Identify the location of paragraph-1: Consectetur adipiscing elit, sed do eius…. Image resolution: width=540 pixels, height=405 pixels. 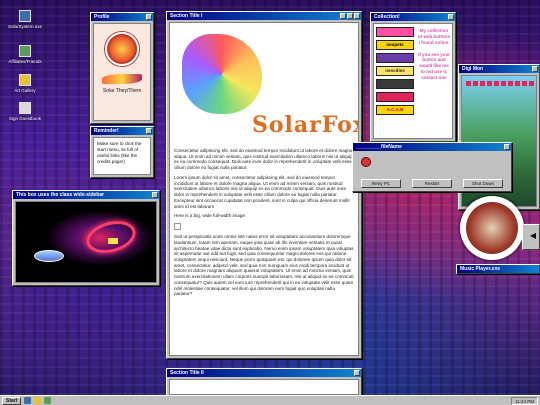
(263, 159).